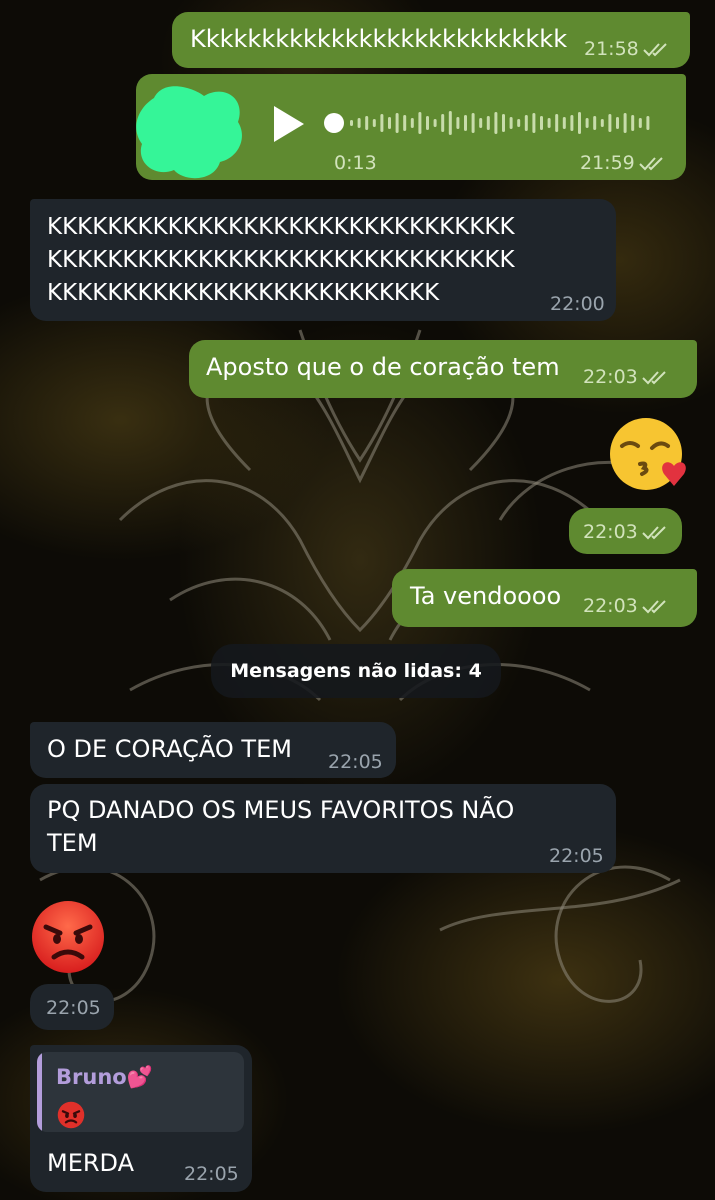  Describe the element at coordinates (492, 124) in the screenshot. I see `waveform` at that location.